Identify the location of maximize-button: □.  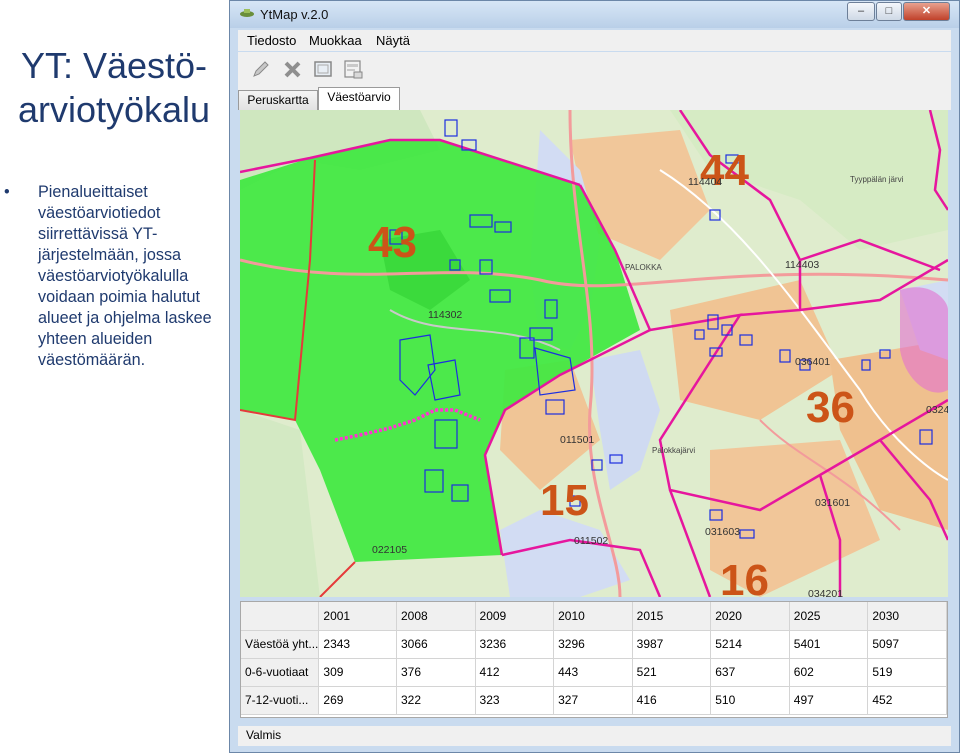
(889, 11).